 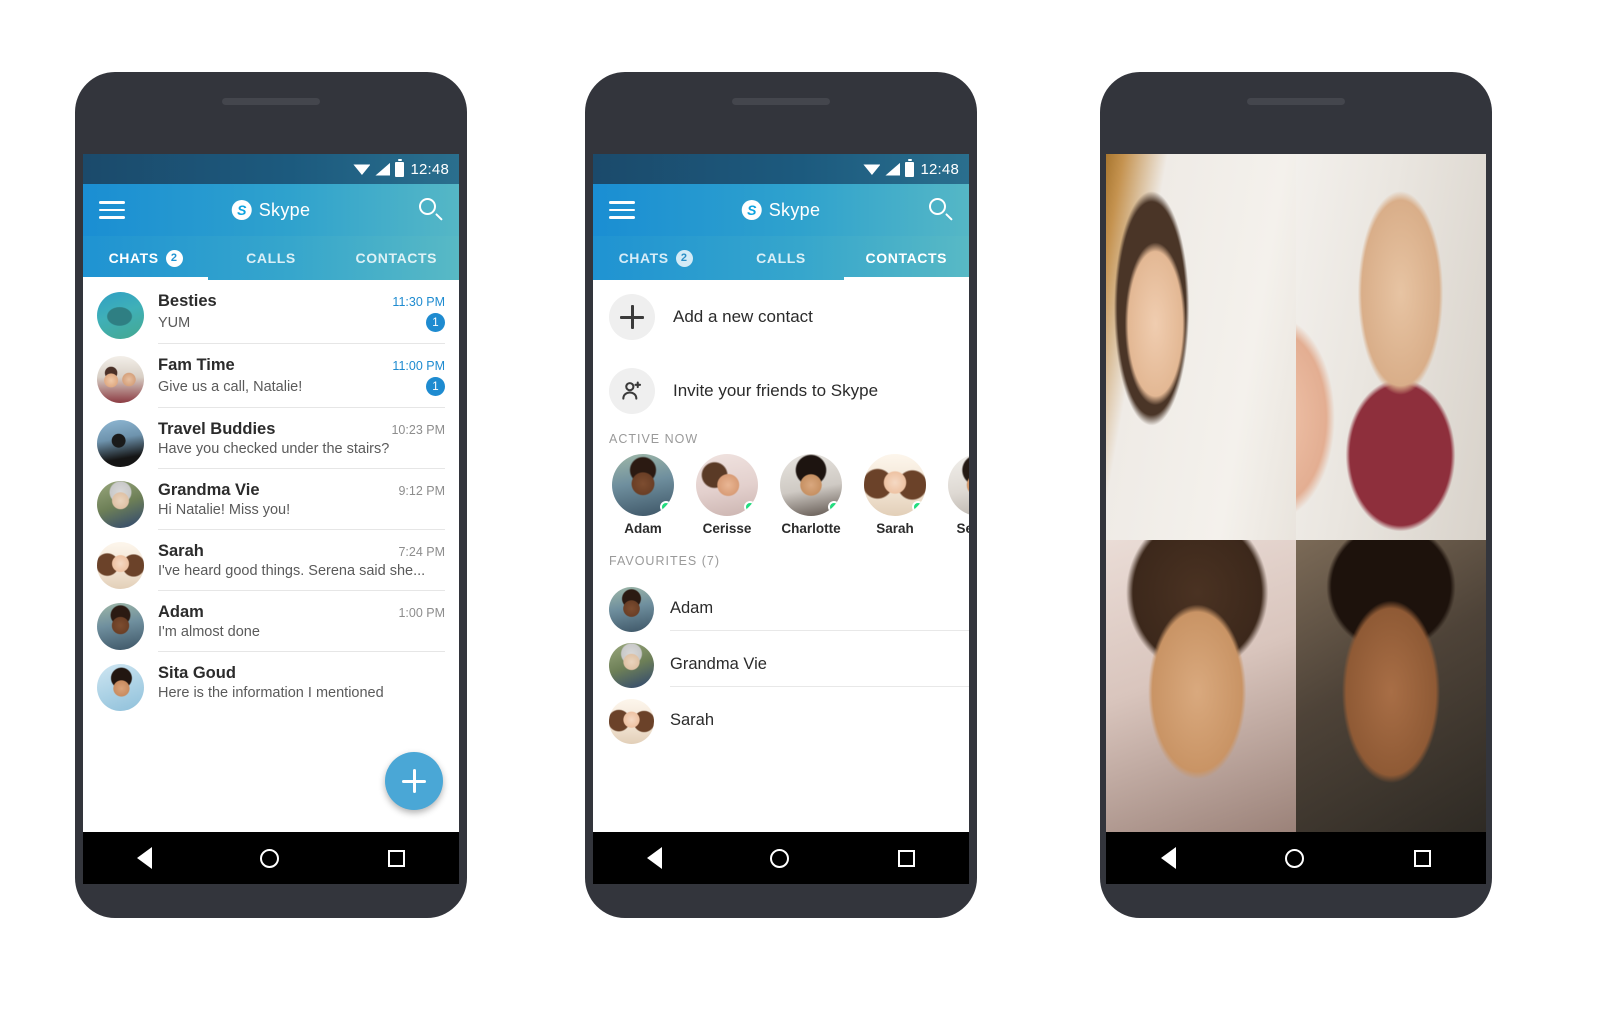 I want to click on status-bar-clock: 12:48, so click(x=939, y=169).